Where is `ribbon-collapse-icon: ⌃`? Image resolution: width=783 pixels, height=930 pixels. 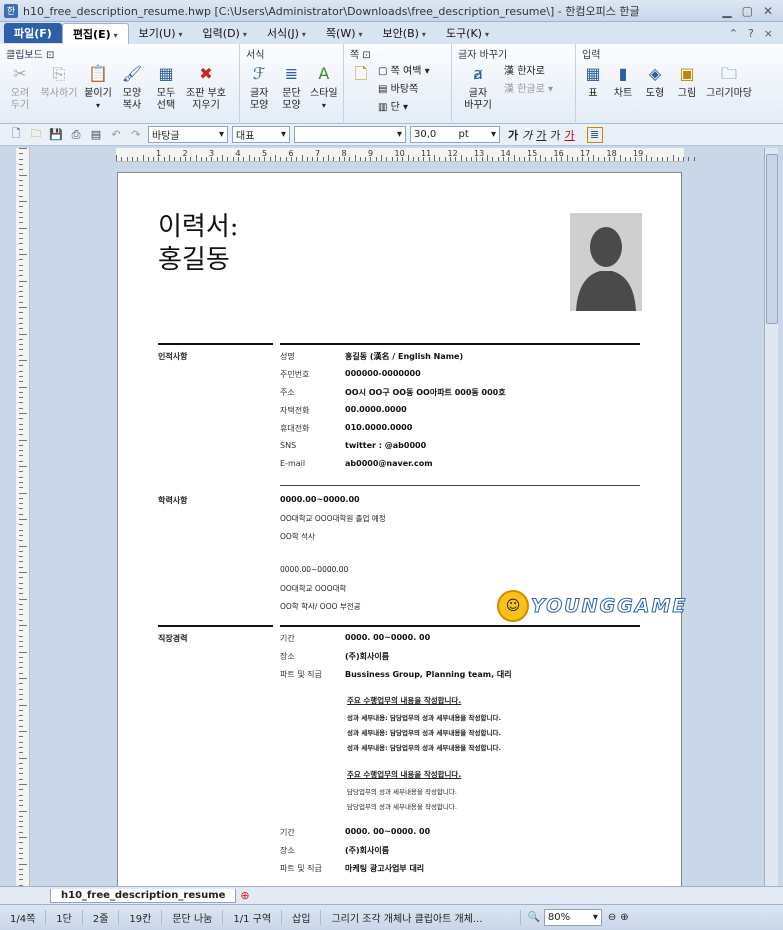 ribbon-collapse-icon: ⌃ is located at coordinates (733, 33).